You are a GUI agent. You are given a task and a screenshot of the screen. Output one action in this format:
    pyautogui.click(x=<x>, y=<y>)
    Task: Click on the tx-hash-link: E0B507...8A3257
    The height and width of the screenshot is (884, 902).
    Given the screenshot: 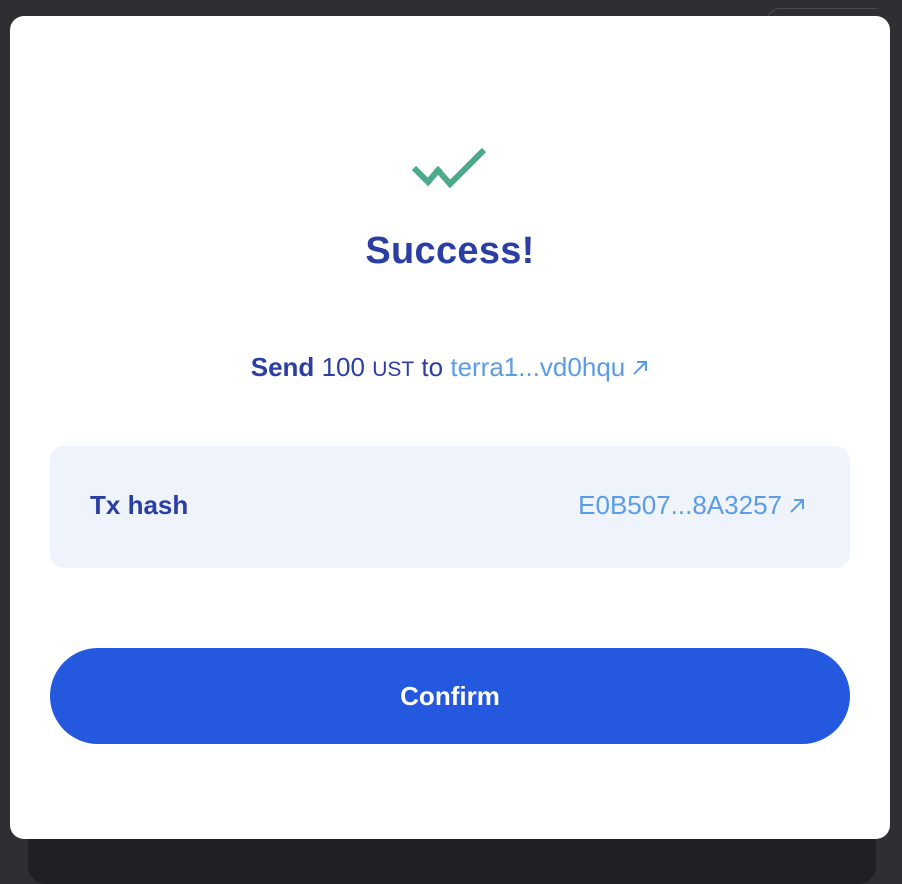 What is the action you would take?
    pyautogui.click(x=692, y=505)
    